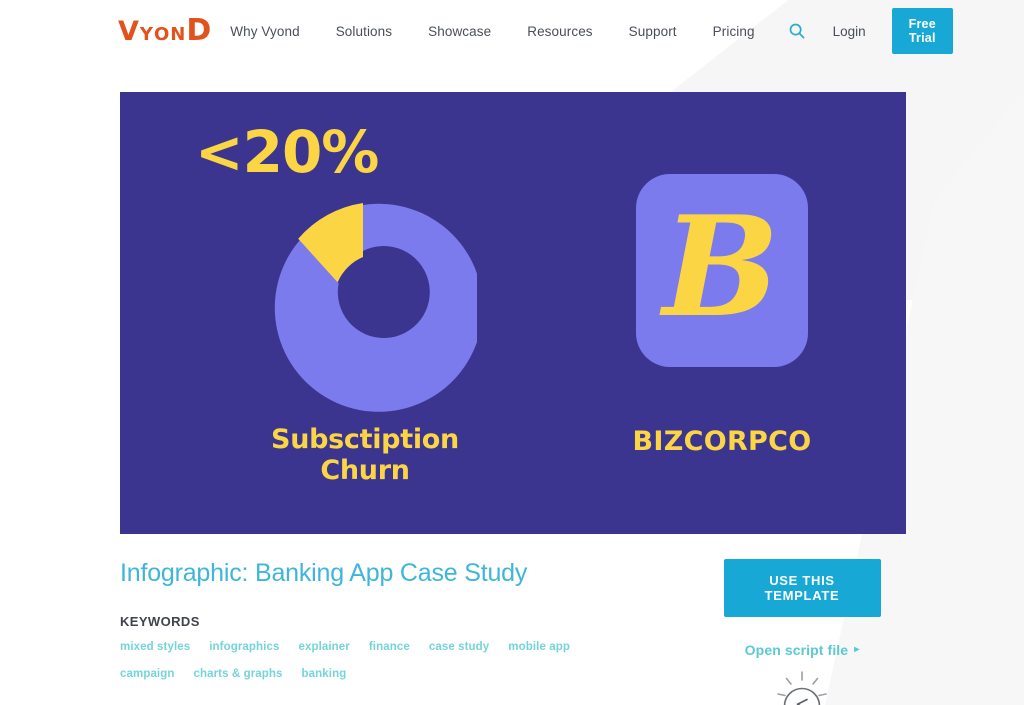 This screenshot has width=1024, height=705. Describe the element at coordinates (539, 647) in the screenshot. I see `keyword-tag: mobile app` at that location.